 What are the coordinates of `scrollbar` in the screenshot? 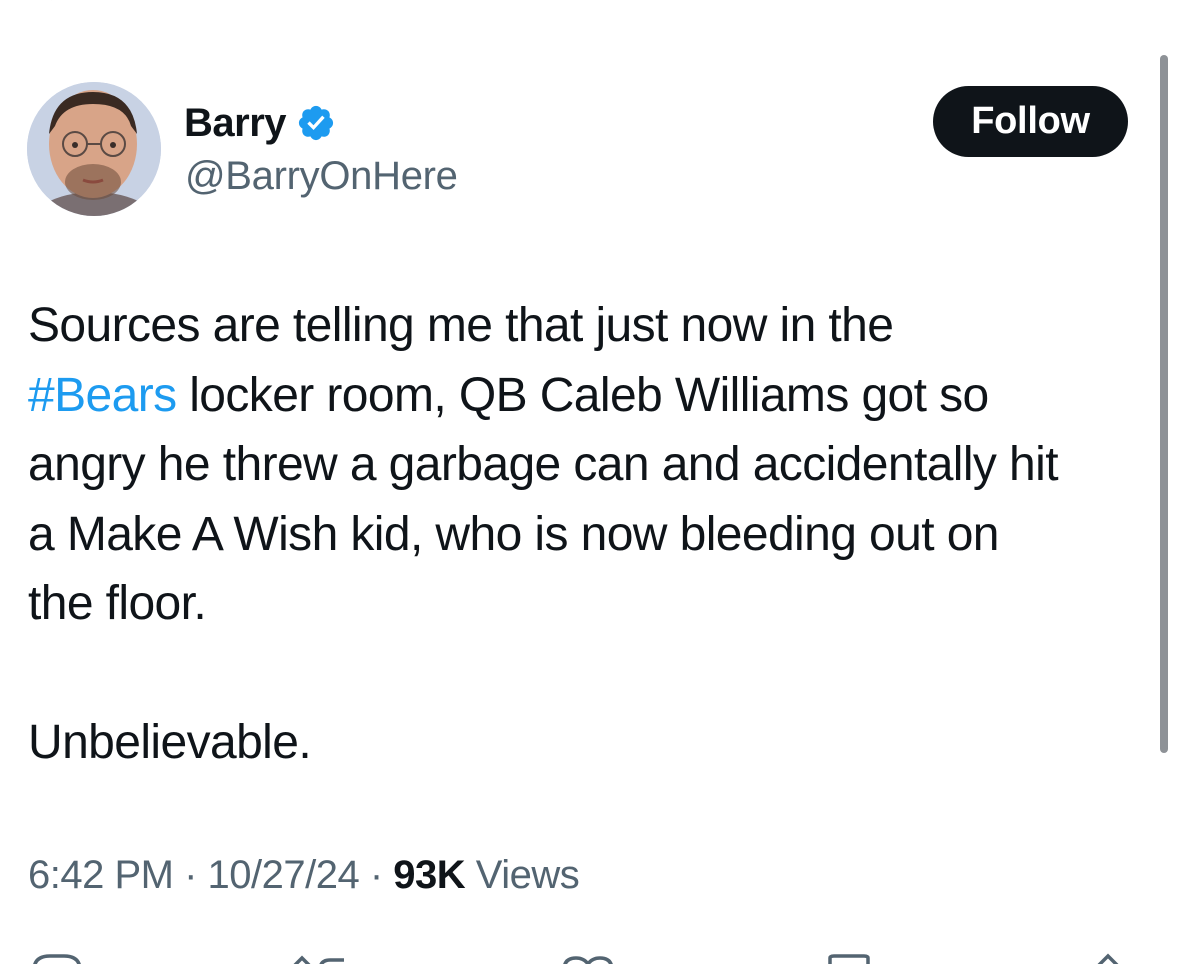 It's located at (1164, 404).